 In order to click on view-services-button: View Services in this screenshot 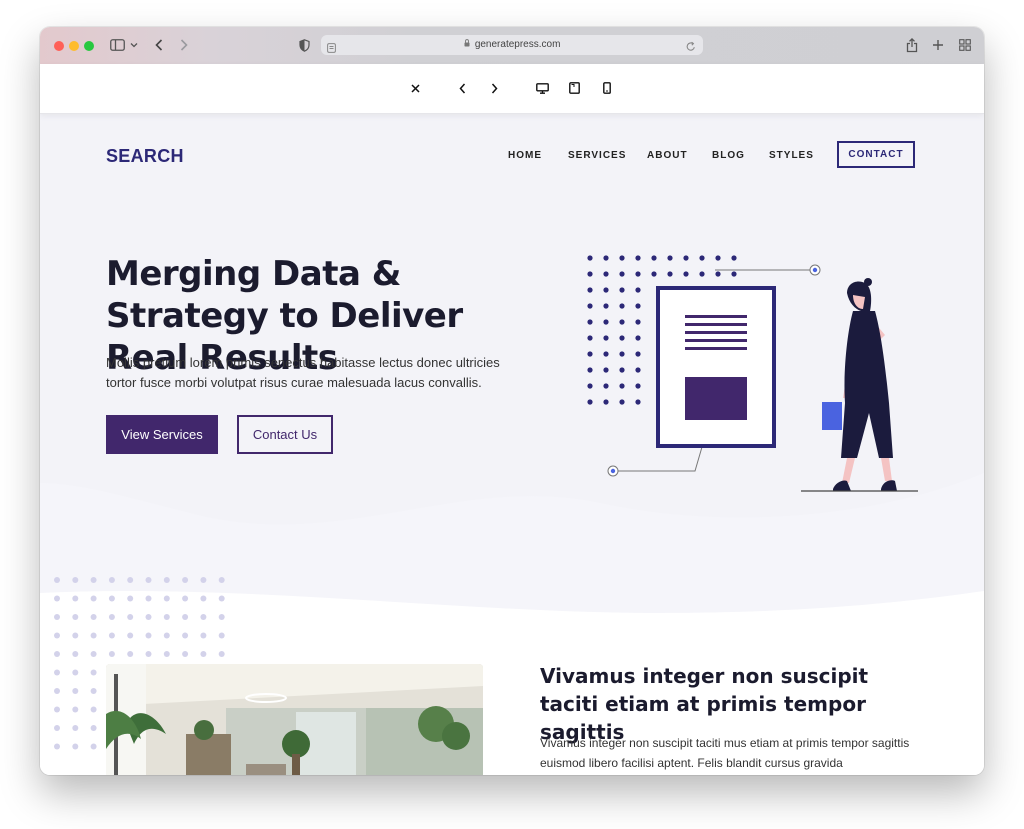, I will do `click(162, 434)`.